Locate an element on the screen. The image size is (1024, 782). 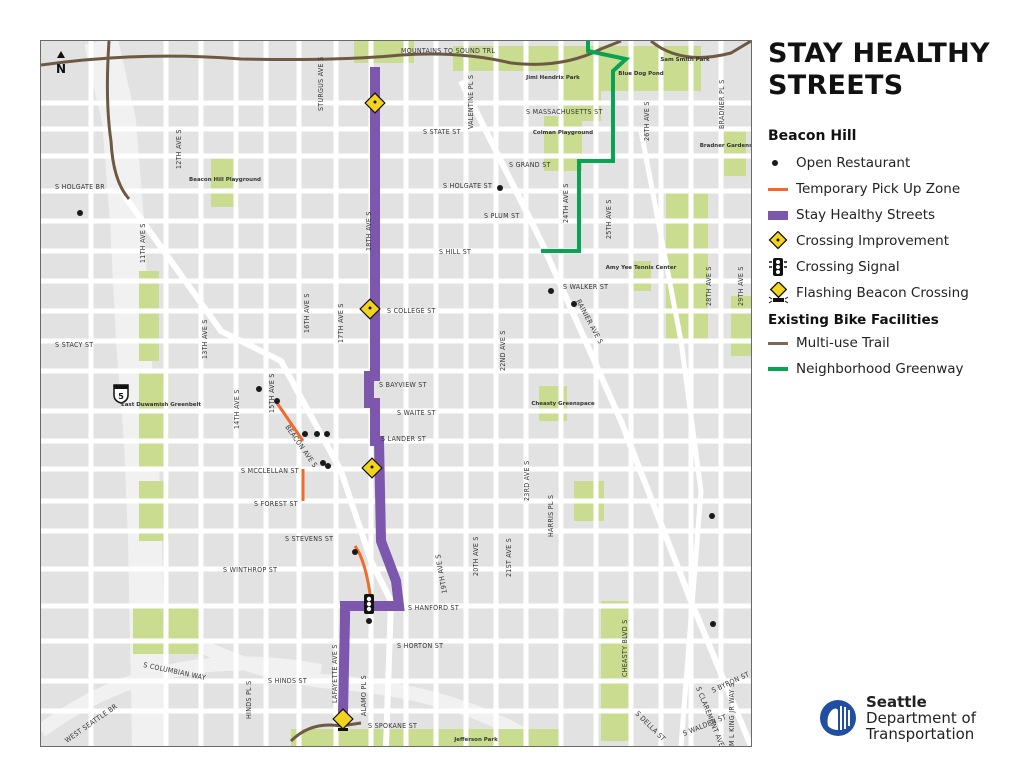
street-label: 24TH AVE S is located at coordinates (566, 203).